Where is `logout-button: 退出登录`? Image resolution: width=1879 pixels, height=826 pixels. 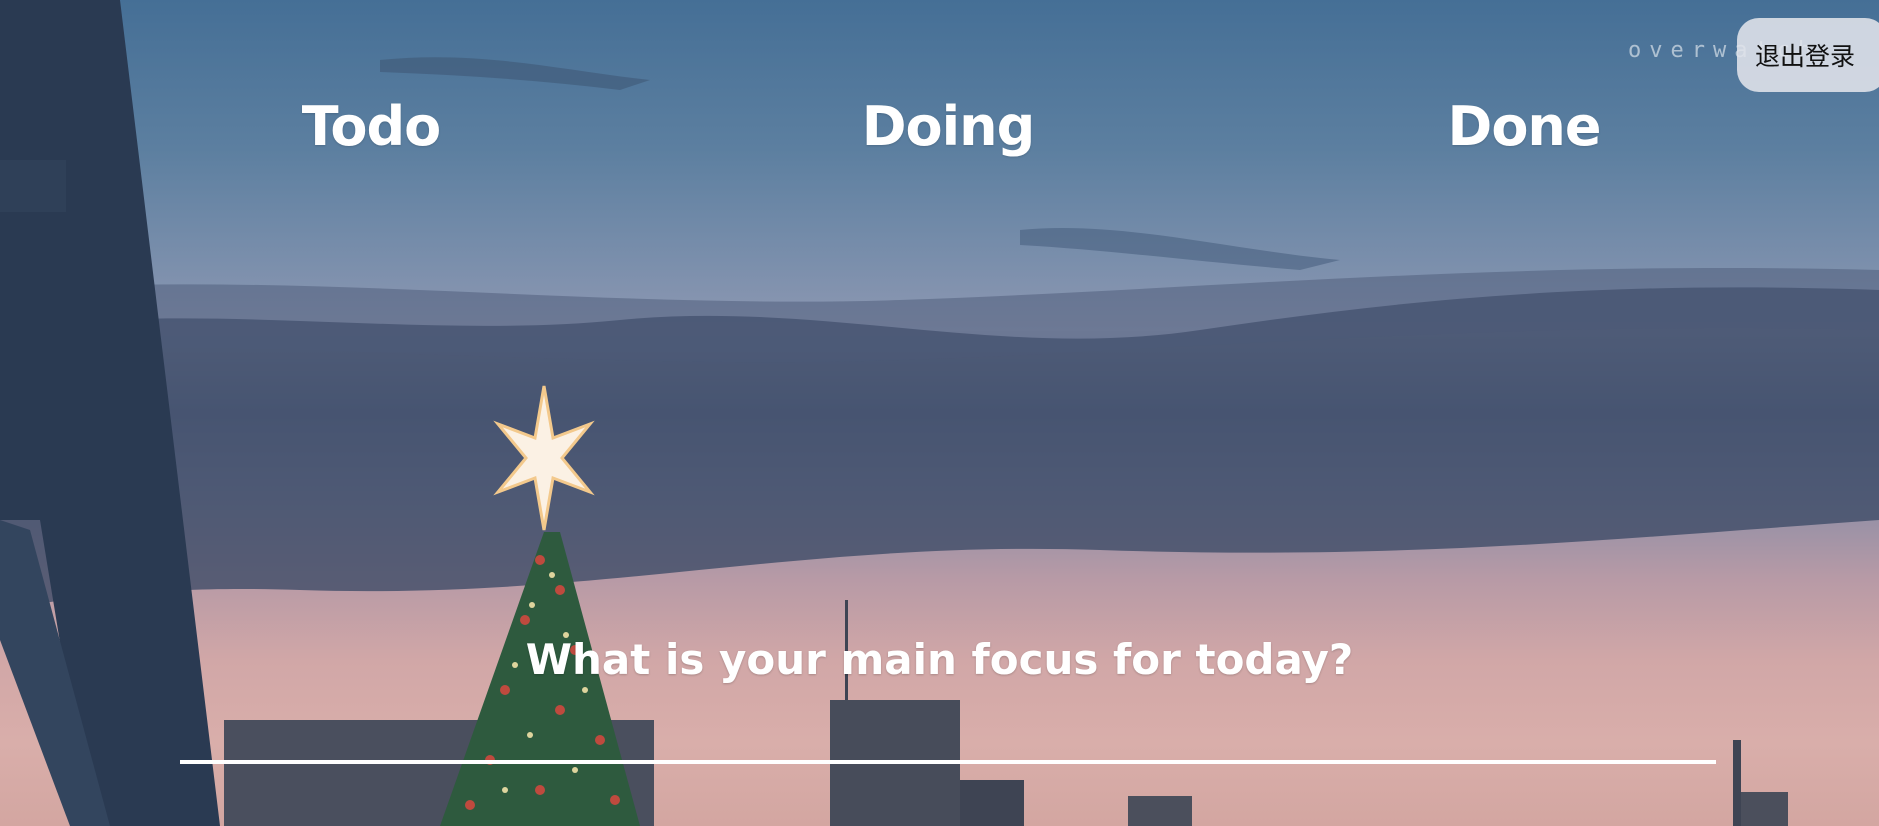
logout-button: 退出登录 is located at coordinates (1808, 55).